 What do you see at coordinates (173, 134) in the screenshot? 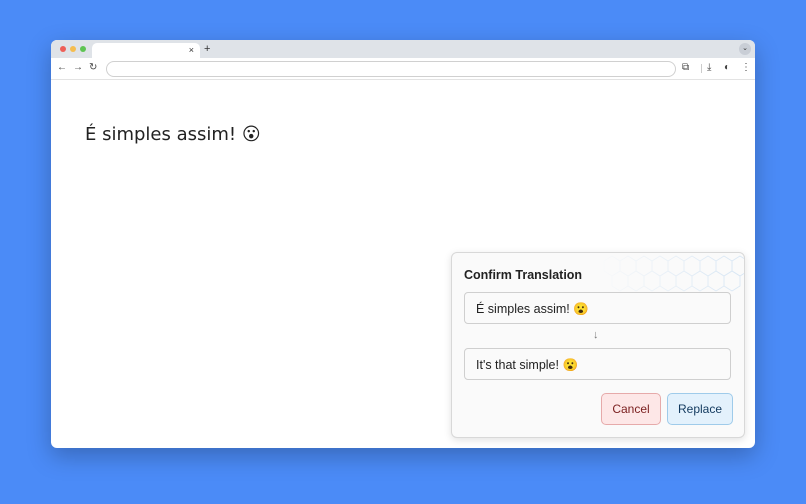
I see `page-paragraph: É simples assim! 😮` at bounding box center [173, 134].